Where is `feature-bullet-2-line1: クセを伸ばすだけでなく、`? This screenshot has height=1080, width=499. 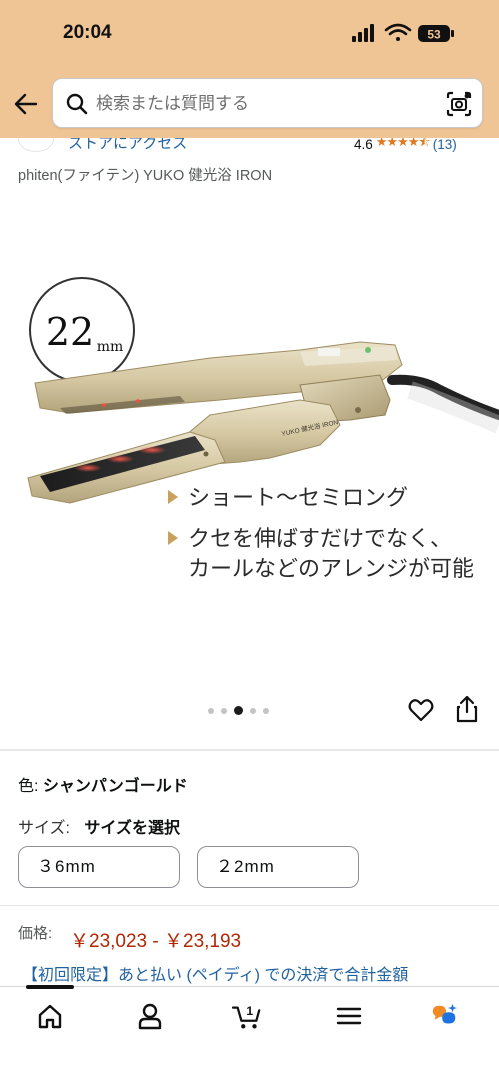 feature-bullet-2-line1: クセを伸ばすだけでなく、 is located at coordinates (320, 539).